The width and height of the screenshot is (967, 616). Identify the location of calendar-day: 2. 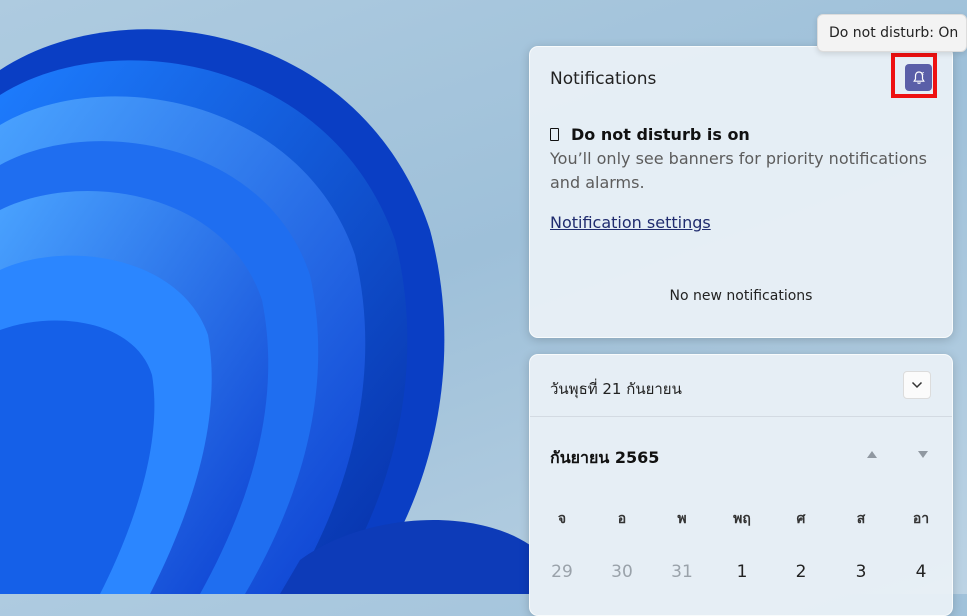
(801, 572).